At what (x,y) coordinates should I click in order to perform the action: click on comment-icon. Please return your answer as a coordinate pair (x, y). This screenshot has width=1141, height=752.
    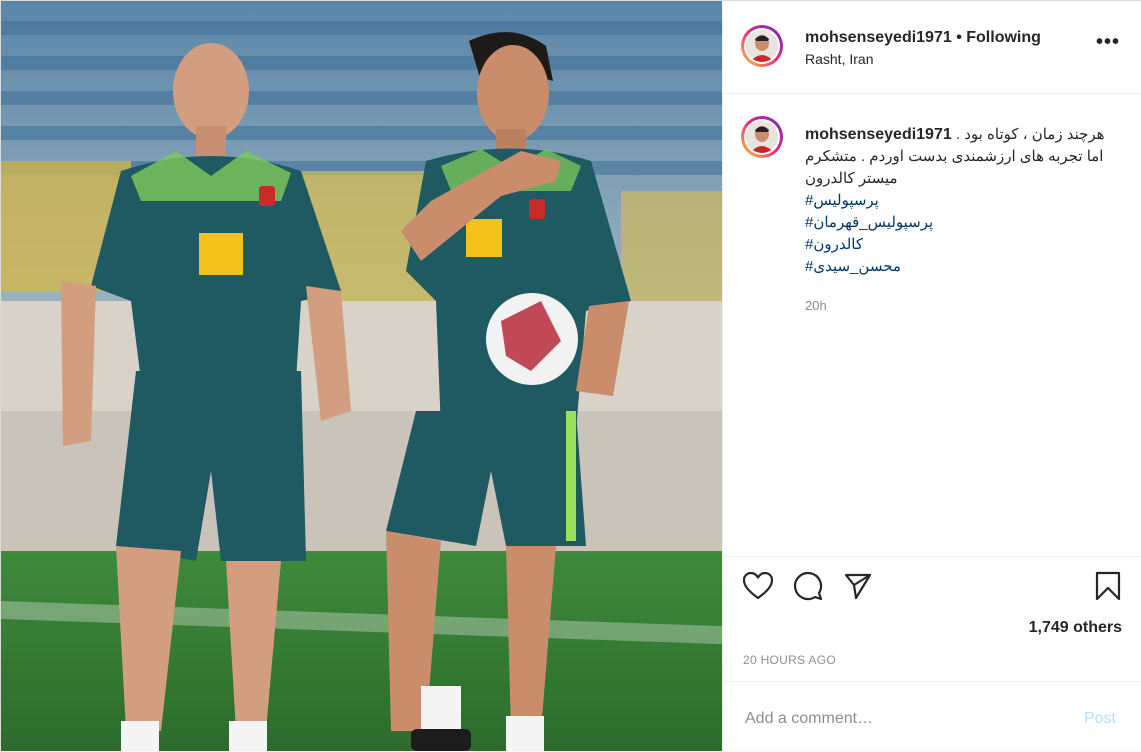
    Looking at the image, I should click on (808, 586).